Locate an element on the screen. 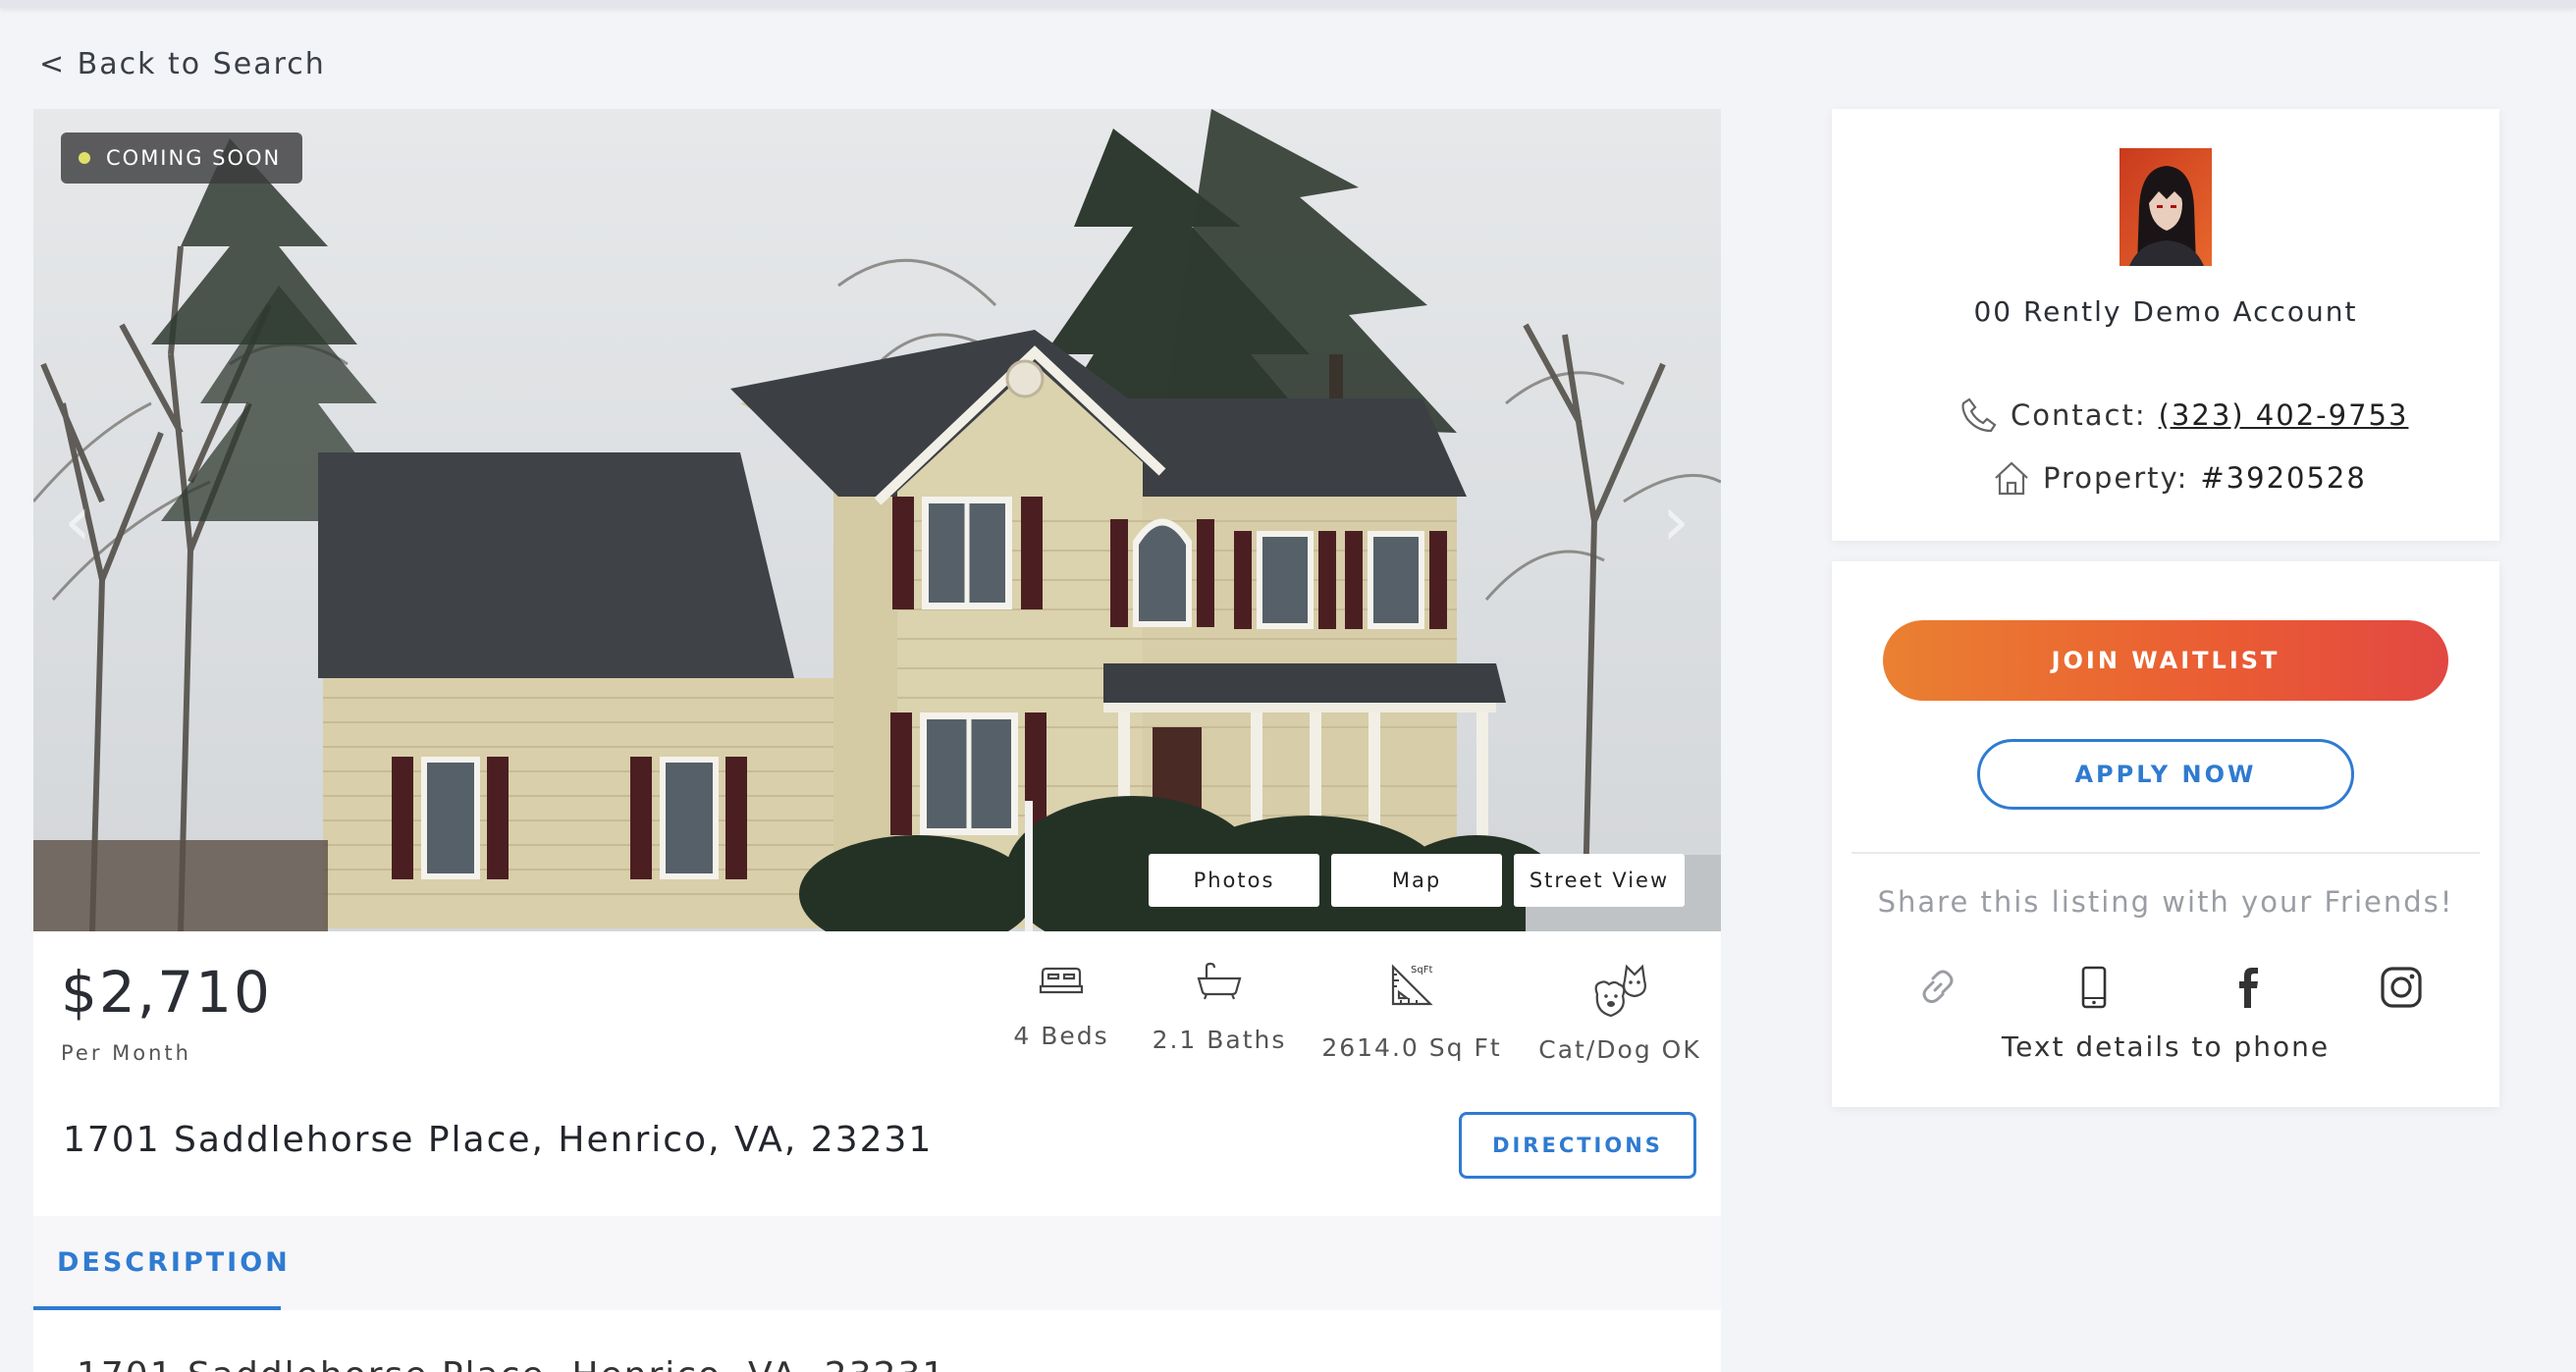  svg-text: SqFt is located at coordinates (1421, 970).